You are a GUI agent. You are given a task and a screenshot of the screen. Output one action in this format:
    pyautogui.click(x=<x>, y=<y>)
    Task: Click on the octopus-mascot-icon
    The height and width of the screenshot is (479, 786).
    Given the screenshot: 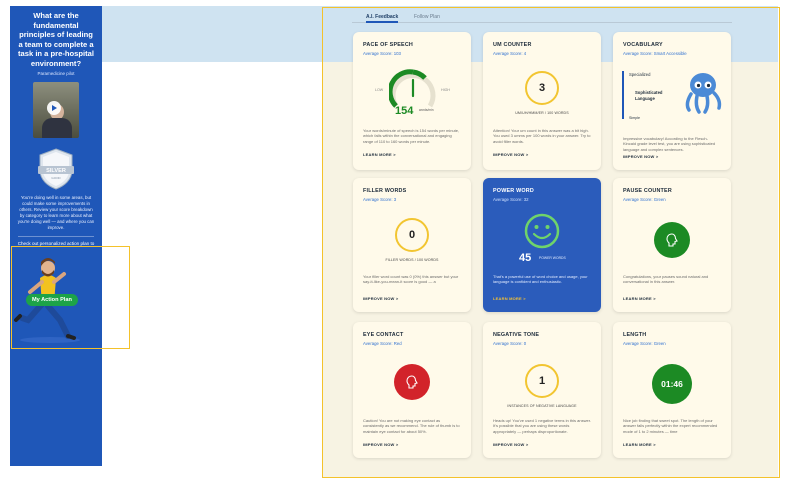 What is the action you would take?
    pyautogui.click(x=703, y=93)
    